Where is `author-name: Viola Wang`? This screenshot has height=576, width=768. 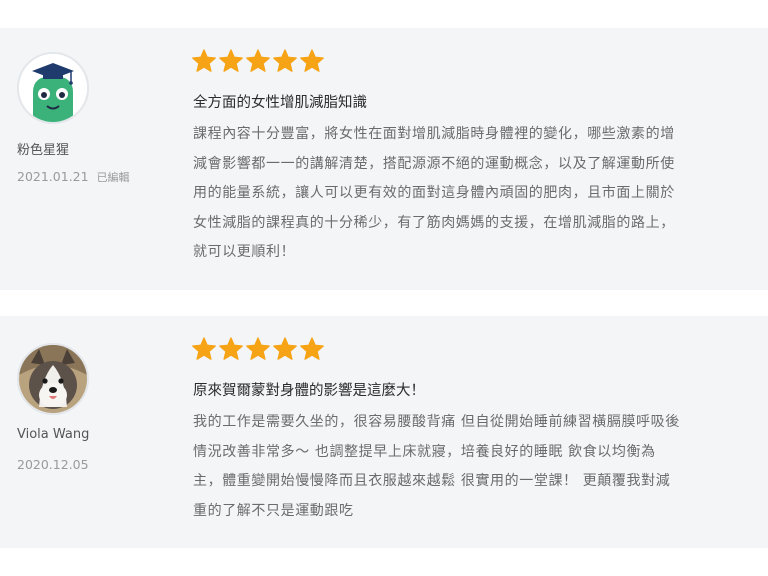
author-name: Viola Wang is located at coordinates (53, 434).